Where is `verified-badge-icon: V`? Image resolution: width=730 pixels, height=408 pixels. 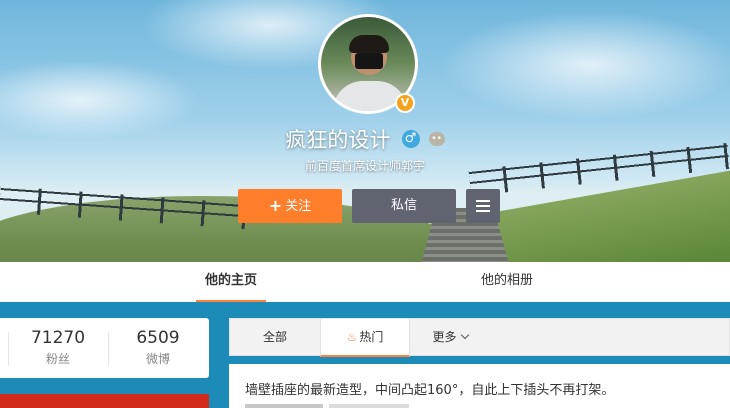
verified-badge-icon: V is located at coordinates (405, 103).